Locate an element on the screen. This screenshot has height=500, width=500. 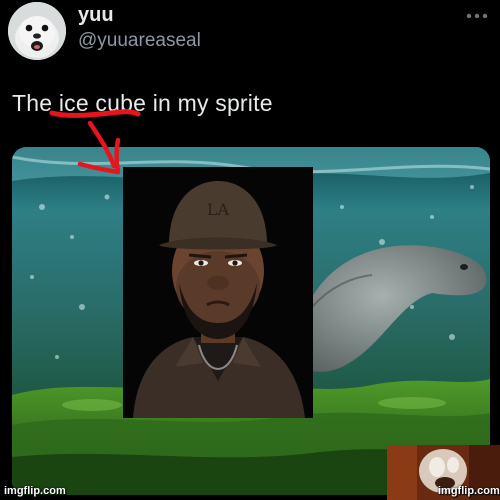
display-name: yuu is located at coordinates (96, 15).